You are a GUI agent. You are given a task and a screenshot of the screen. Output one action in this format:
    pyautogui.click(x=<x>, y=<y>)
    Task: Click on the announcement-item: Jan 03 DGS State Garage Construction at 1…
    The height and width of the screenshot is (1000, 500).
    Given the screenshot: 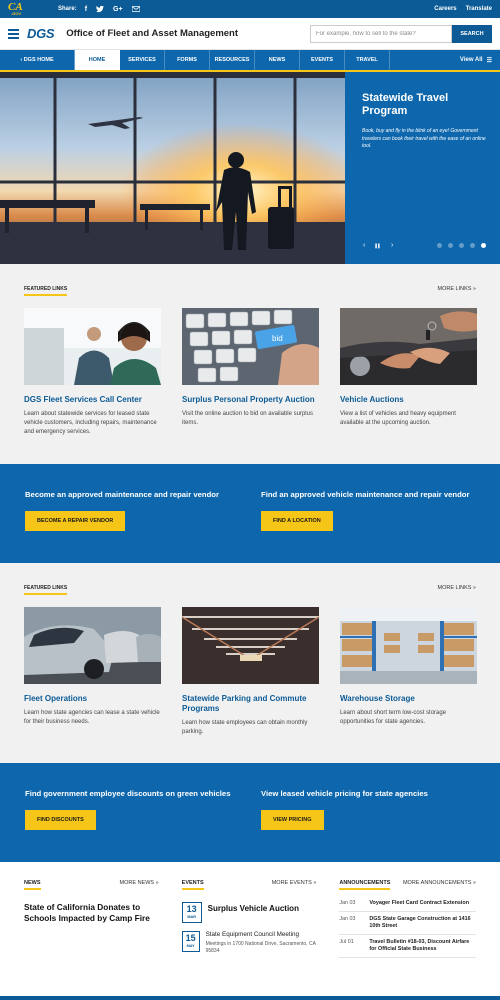 What is the action you would take?
    pyautogui.click(x=407, y=923)
    